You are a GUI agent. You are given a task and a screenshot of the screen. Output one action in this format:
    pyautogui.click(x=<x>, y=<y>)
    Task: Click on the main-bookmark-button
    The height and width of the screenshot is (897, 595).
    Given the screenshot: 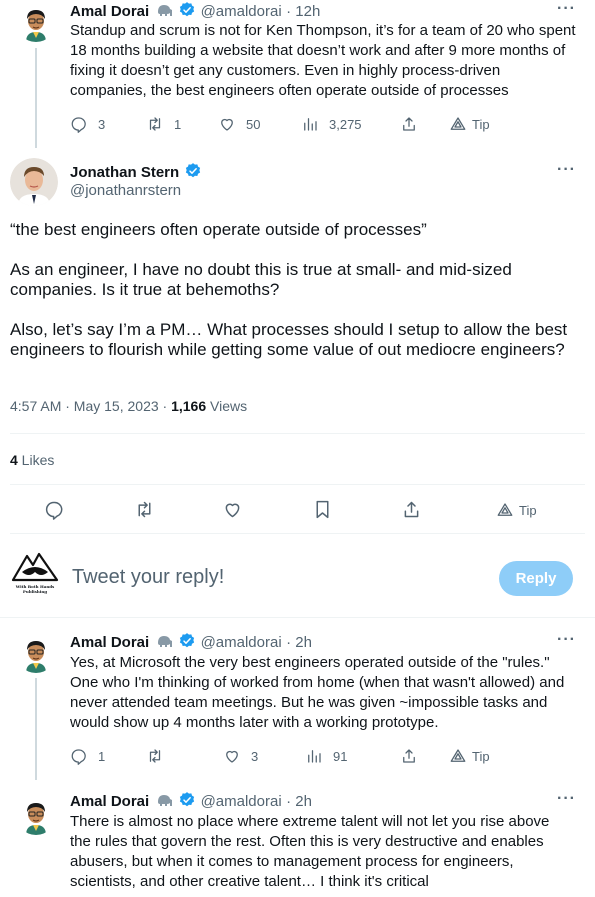 What is the action you would take?
    pyautogui.click(x=322, y=509)
    